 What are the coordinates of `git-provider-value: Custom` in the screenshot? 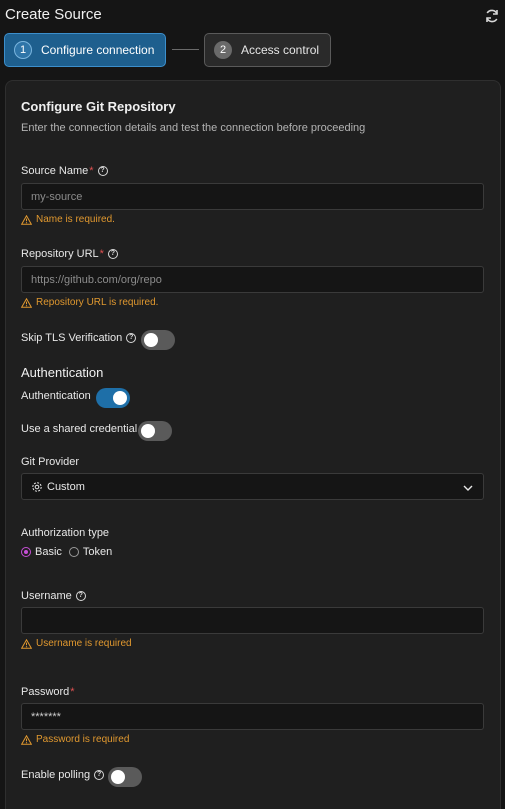 It's located at (66, 486).